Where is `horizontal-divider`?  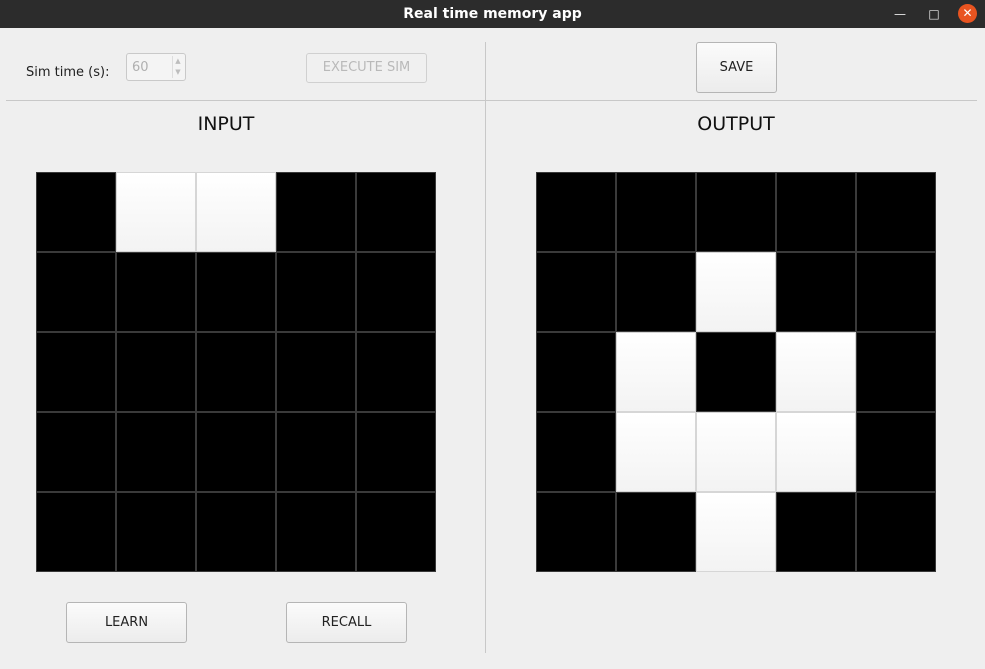 horizontal-divider is located at coordinates (491, 100).